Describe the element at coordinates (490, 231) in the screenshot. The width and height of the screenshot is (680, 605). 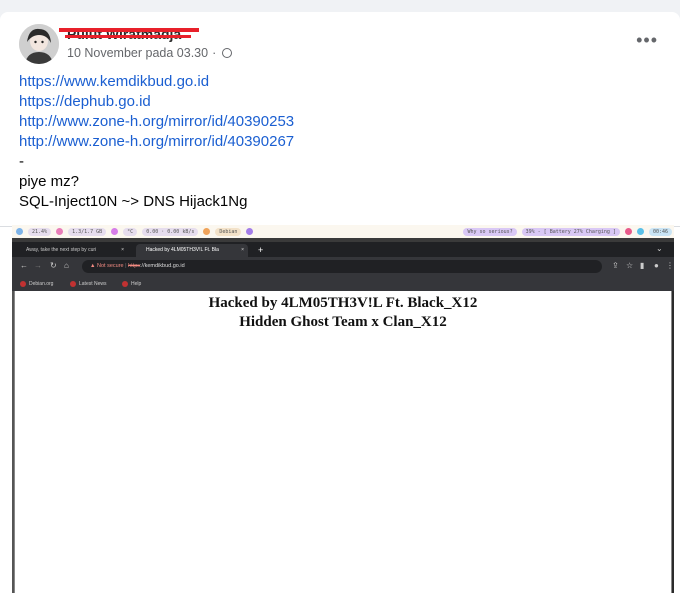
I see `motto-label: Why so serious?` at that location.